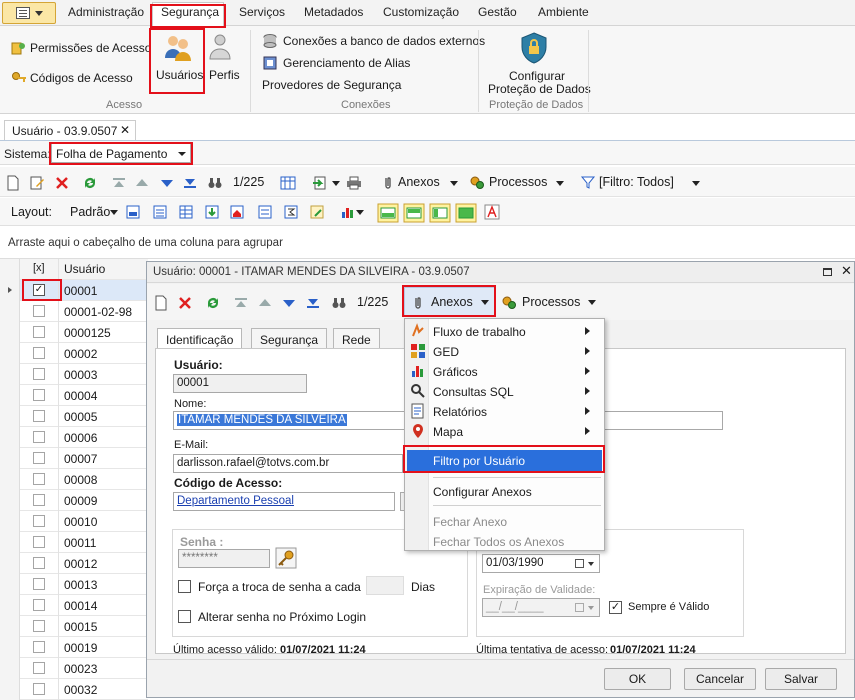 The height and width of the screenshot is (700, 855). Describe the element at coordinates (288, 463) in the screenshot. I see `email-field: darlisson.rafael@totvs.com.br` at that location.